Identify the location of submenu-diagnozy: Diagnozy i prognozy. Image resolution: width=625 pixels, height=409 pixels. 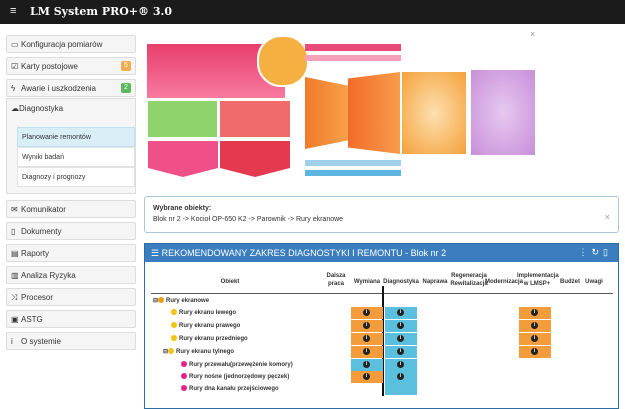
(76, 177).